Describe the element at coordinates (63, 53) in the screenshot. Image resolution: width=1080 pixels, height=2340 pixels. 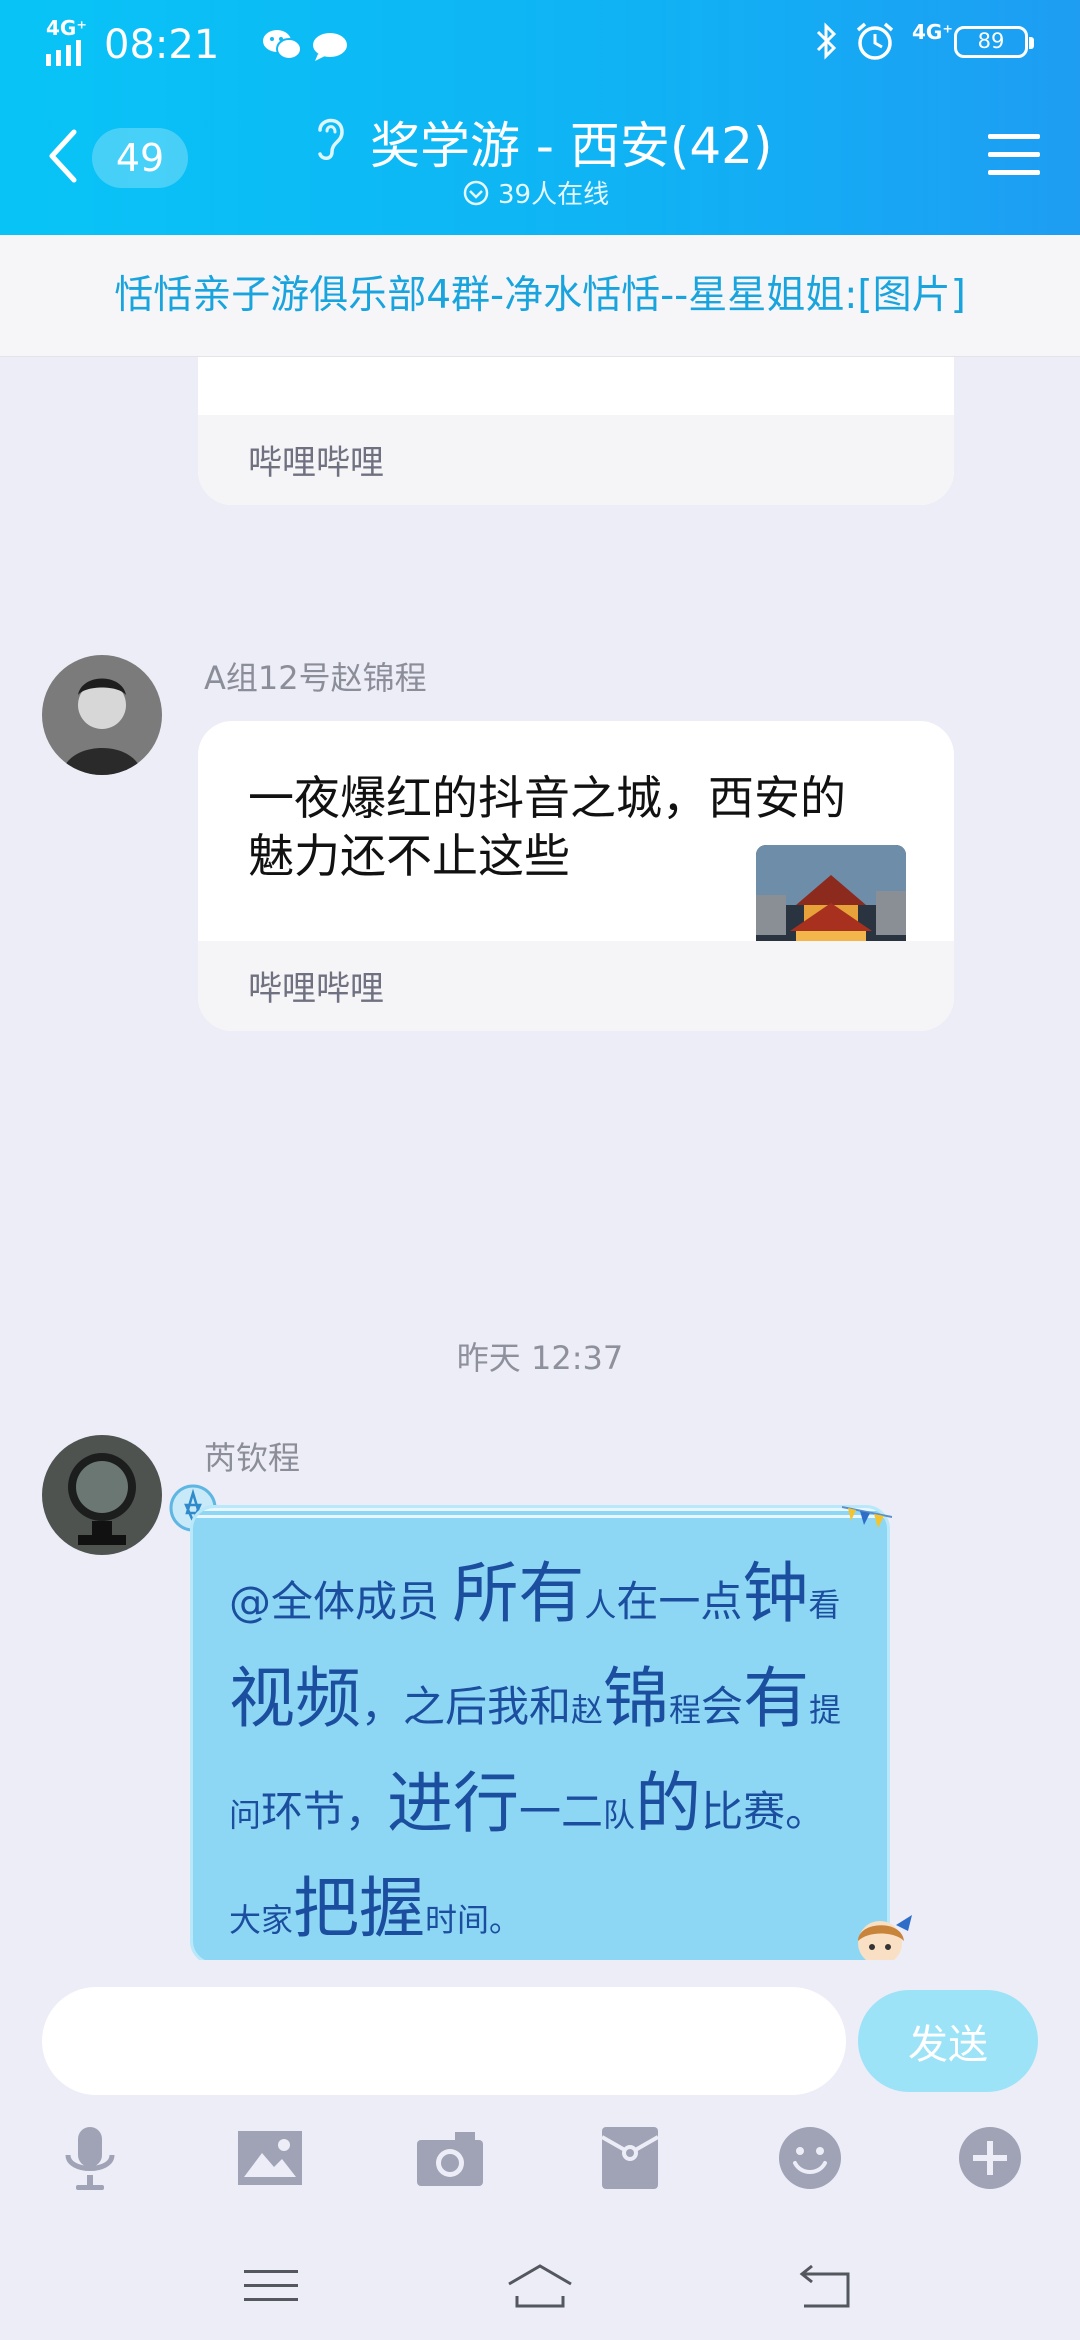
I see `signal-icon` at that location.